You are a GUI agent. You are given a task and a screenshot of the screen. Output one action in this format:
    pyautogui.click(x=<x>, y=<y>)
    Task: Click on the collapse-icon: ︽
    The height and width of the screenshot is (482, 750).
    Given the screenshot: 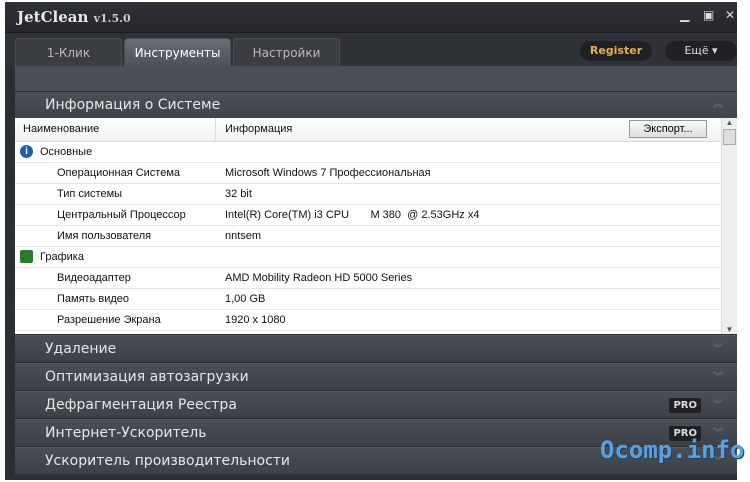 What is the action you would take?
    pyautogui.click(x=718, y=105)
    